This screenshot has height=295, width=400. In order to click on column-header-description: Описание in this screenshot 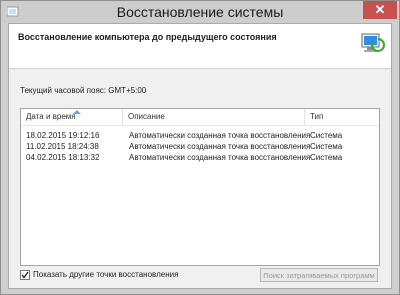, I will do `click(214, 117)`.